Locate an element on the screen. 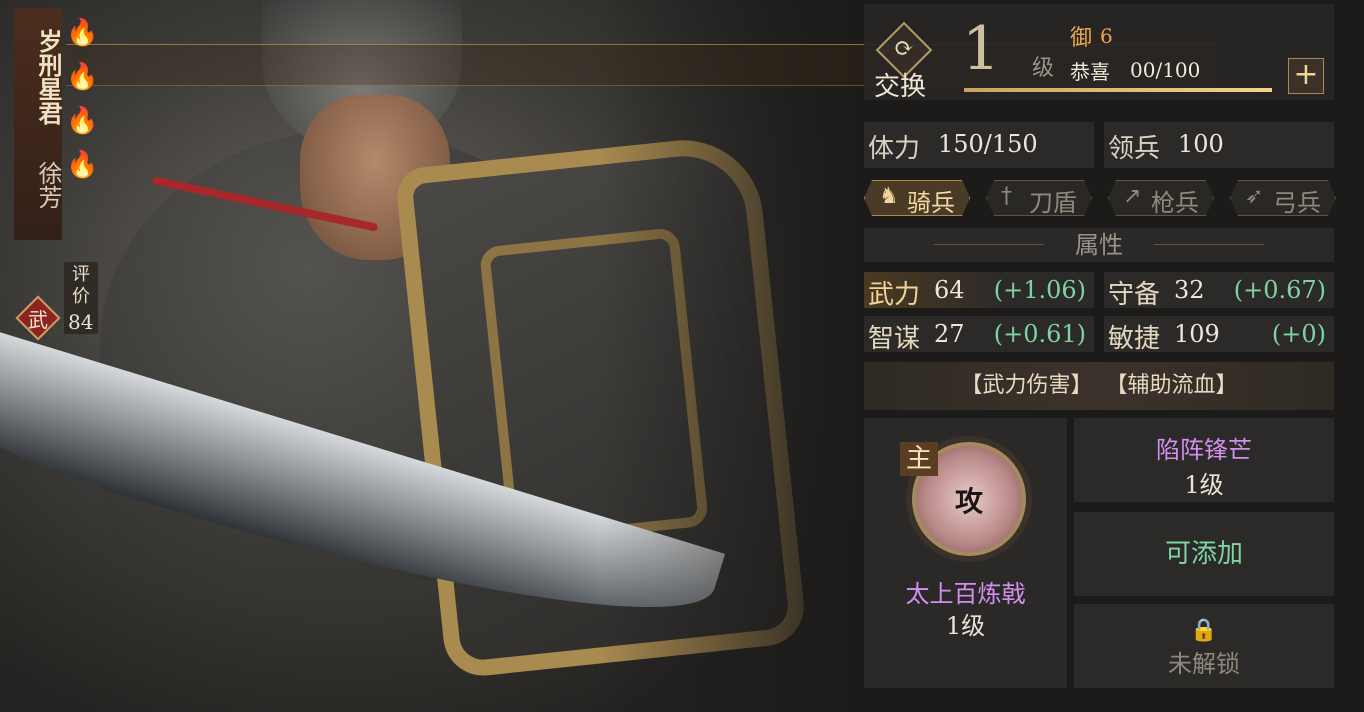 This screenshot has height=712, width=1364. horse-icon: ♞ is located at coordinates (889, 196).